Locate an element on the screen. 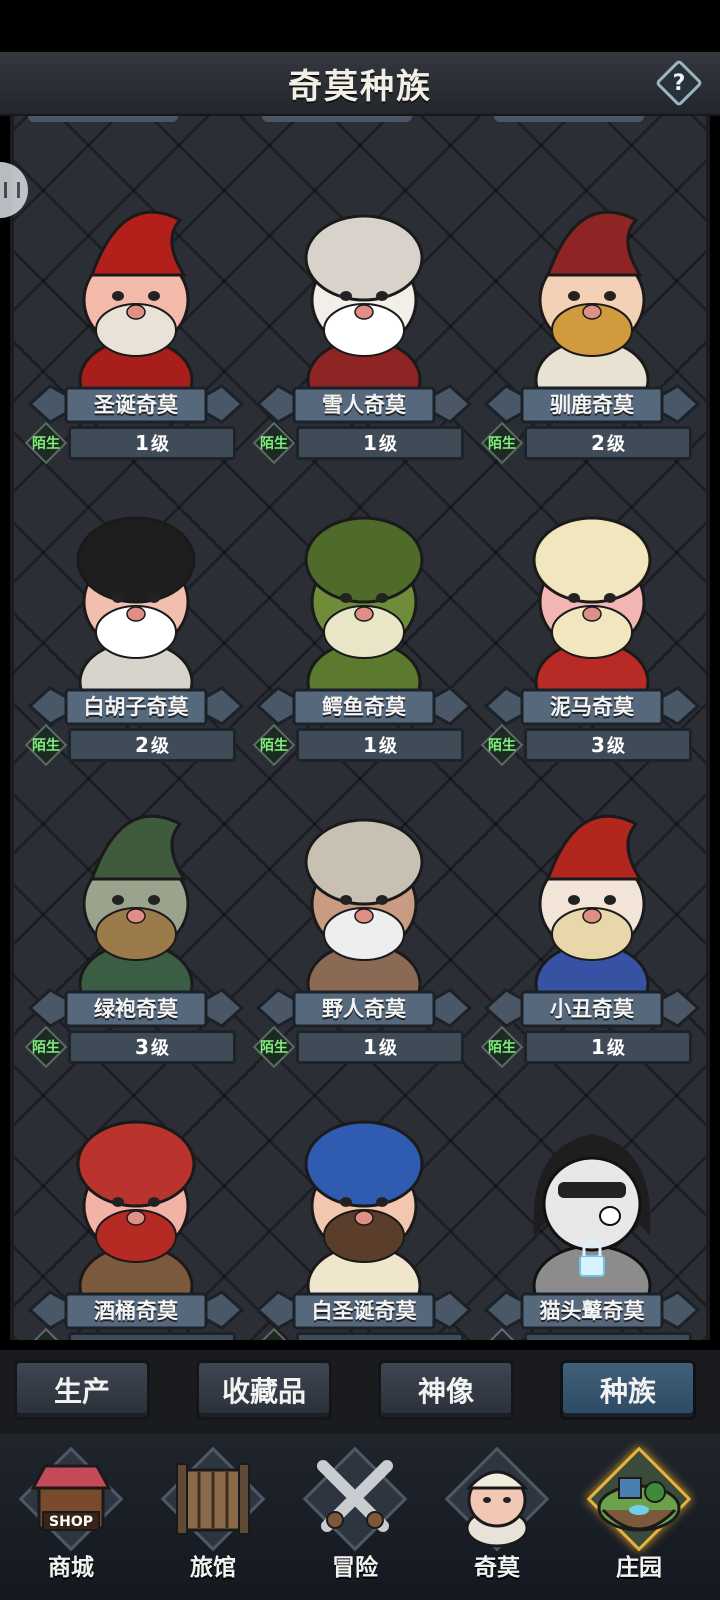 The height and width of the screenshot is (1600, 720). species-name: 圣诞奇莫 is located at coordinates (136, 405).